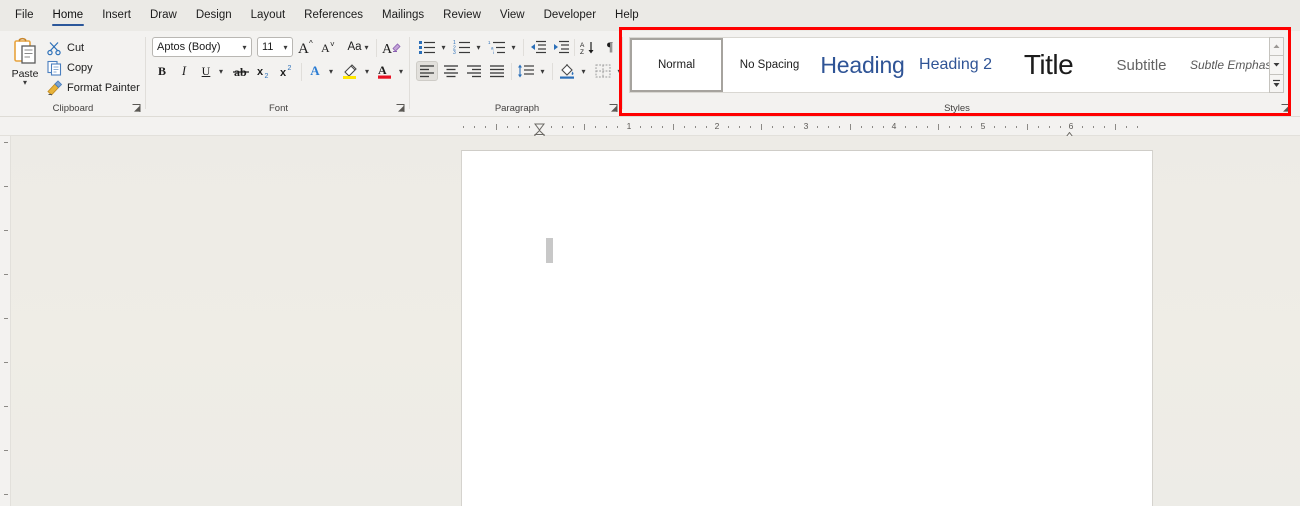 The image size is (1300, 506). I want to click on styles-gallery-scrollbar, so click(1276, 65).